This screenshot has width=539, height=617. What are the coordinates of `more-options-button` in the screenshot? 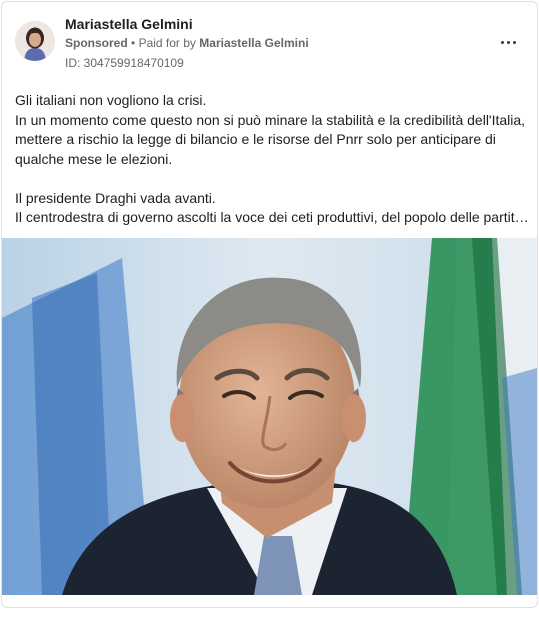 It's located at (508, 42).